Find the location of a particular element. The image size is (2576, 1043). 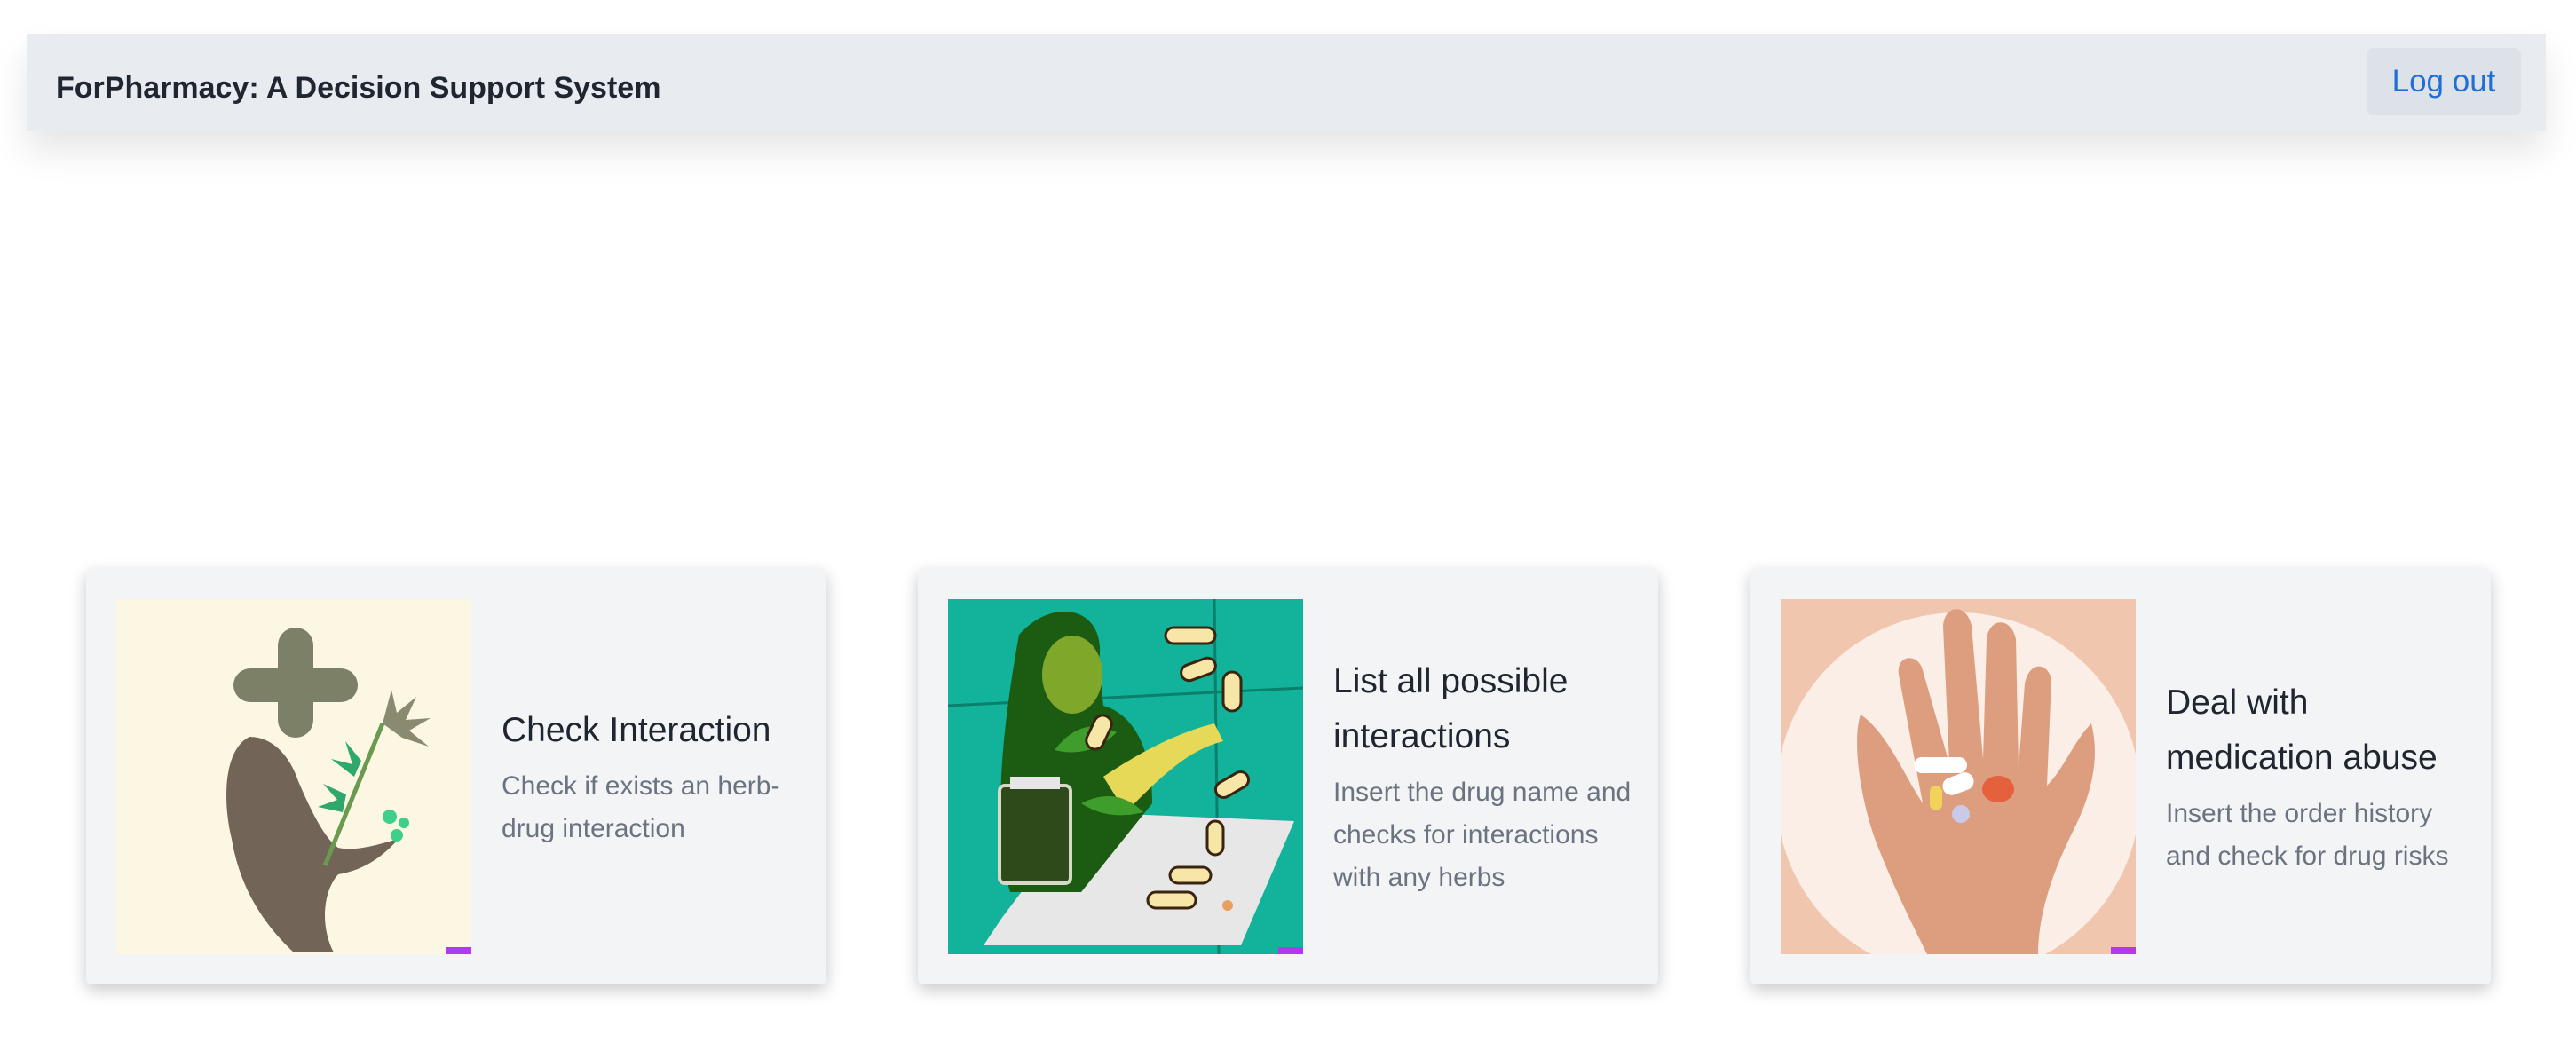

brand-title: ForPharmacy: A Decision Support System is located at coordinates (358, 88).